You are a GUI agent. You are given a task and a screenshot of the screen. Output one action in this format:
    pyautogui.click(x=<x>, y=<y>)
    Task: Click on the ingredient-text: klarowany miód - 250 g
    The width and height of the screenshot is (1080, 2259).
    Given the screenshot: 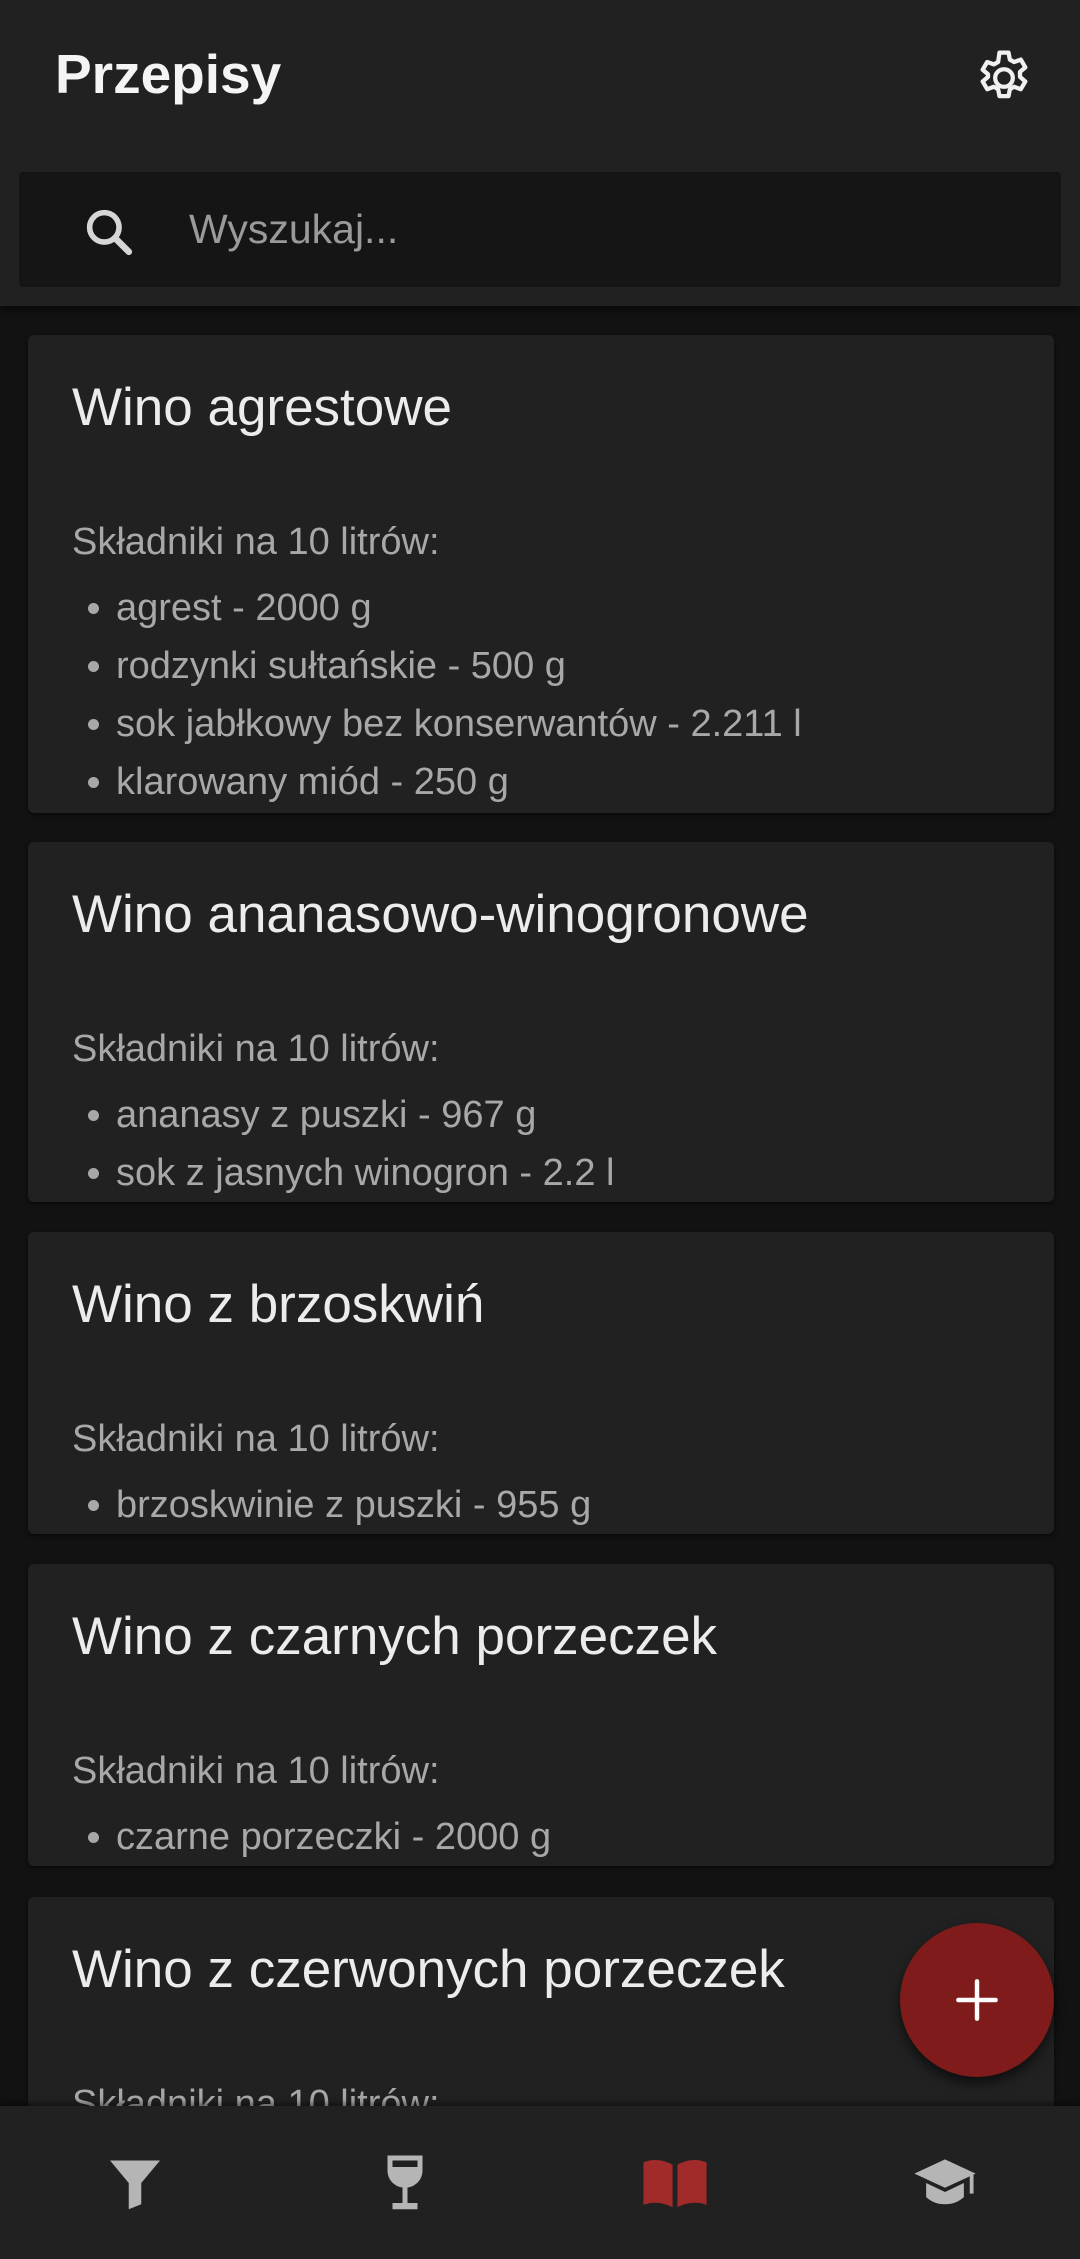 What is the action you would take?
    pyautogui.click(x=312, y=782)
    